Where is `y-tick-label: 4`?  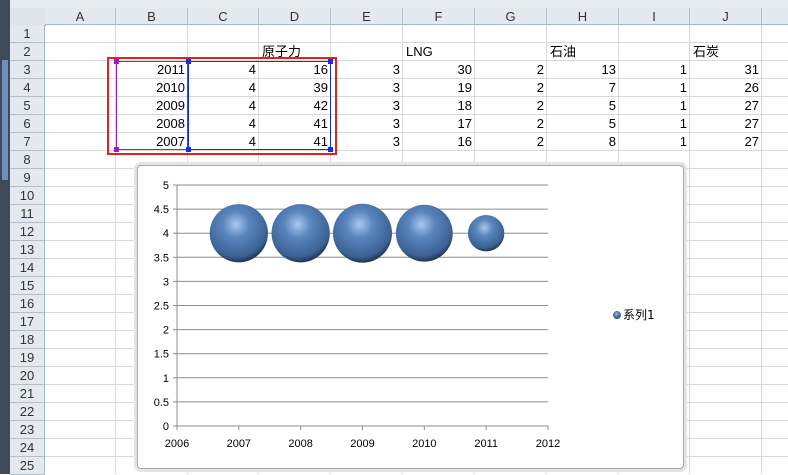
y-tick-label: 4 is located at coordinates (166, 234).